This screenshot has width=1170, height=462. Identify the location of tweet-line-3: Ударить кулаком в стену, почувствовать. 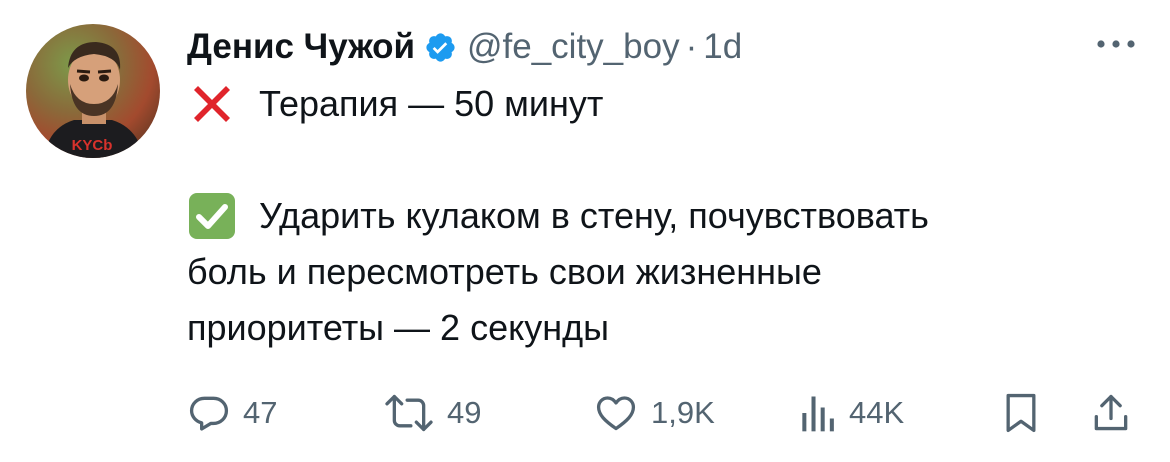
(667, 216).